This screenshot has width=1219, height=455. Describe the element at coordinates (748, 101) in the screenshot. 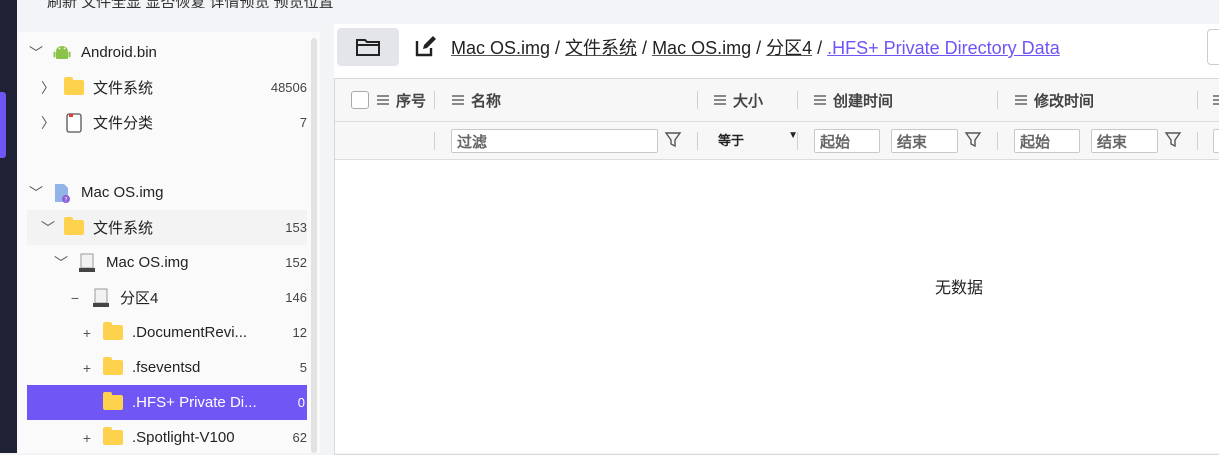

I see `column-label: 大小` at that location.